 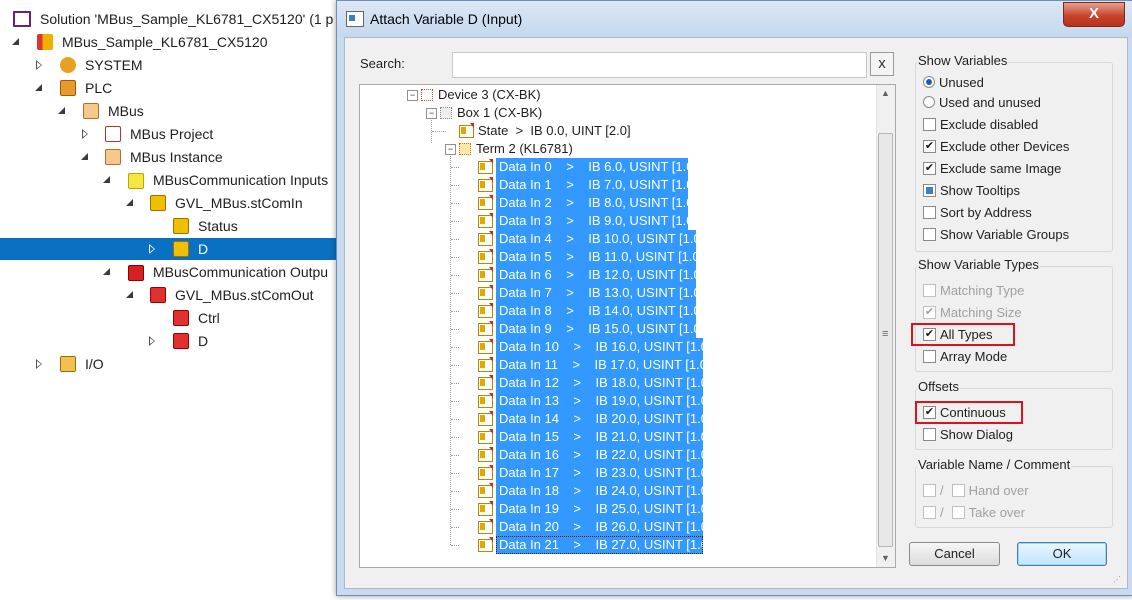 I want to click on vertical-scrollbar: ▲ ≡ ▼, so click(x=885, y=326).